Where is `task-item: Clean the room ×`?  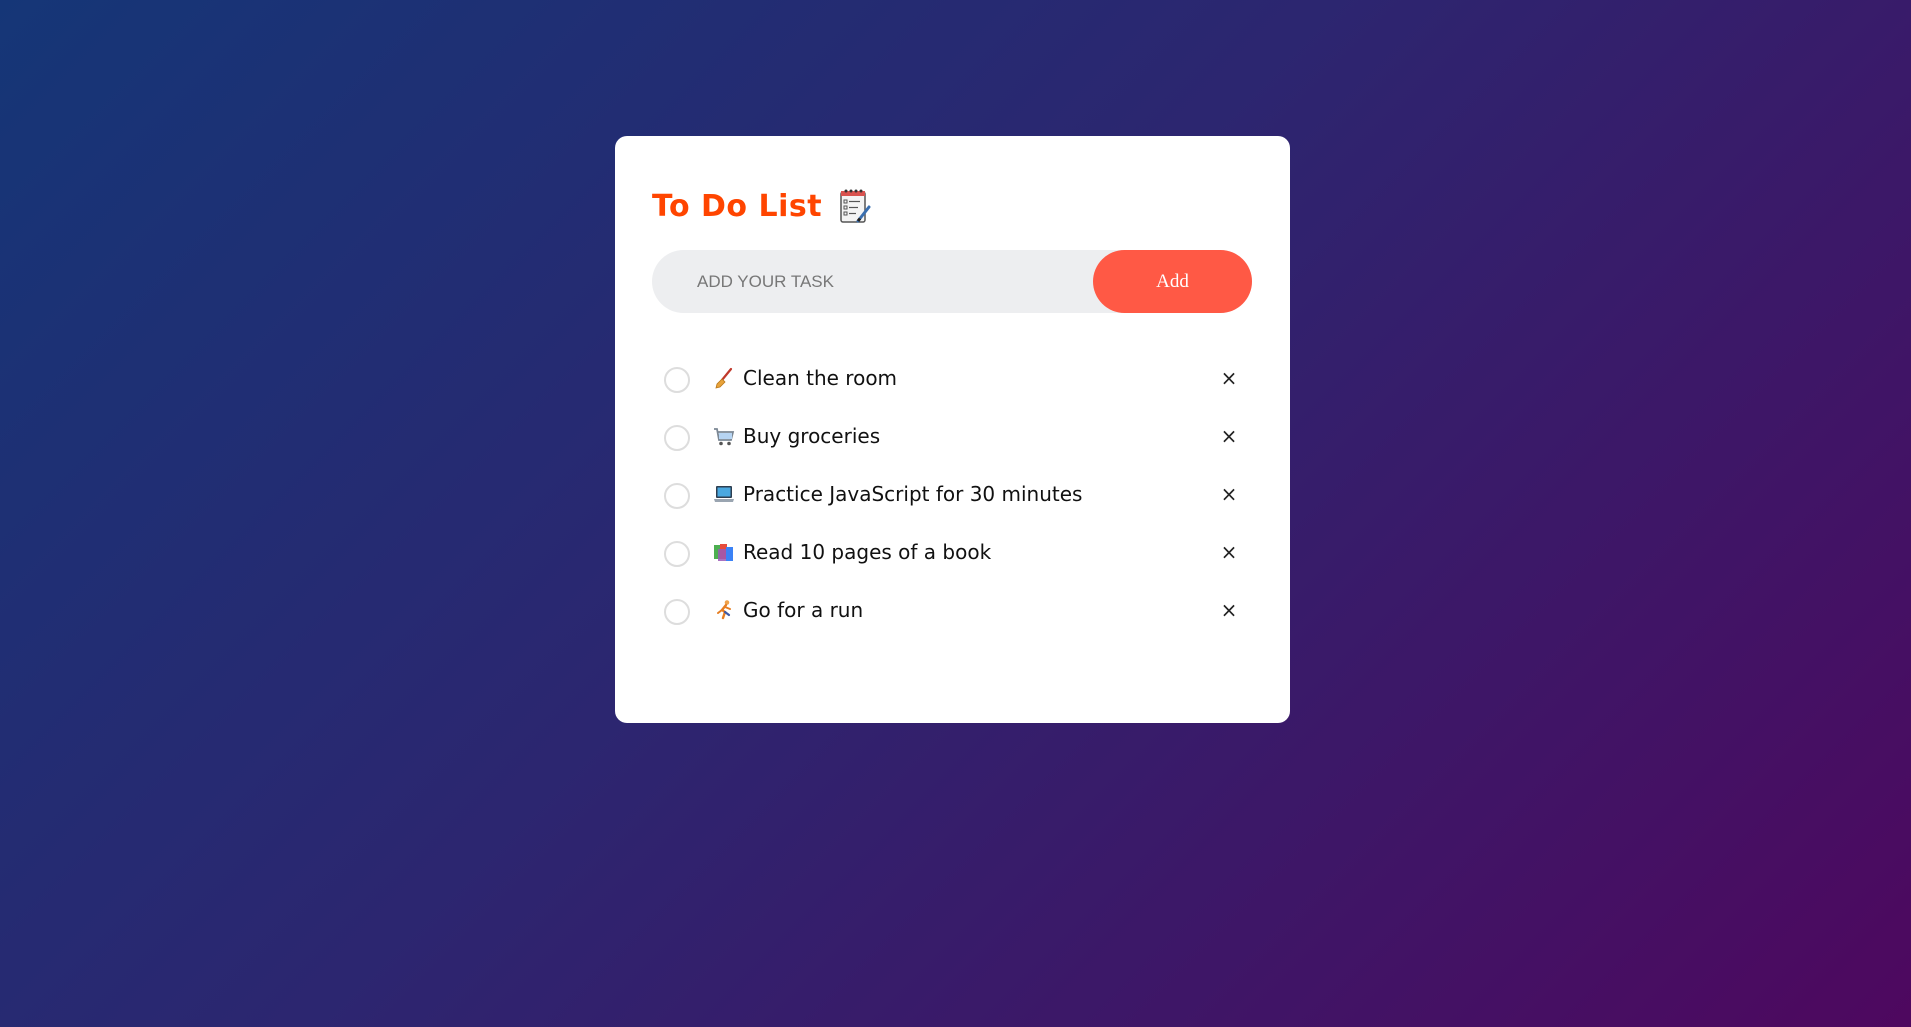 task-item: Clean the room × is located at coordinates (952, 378).